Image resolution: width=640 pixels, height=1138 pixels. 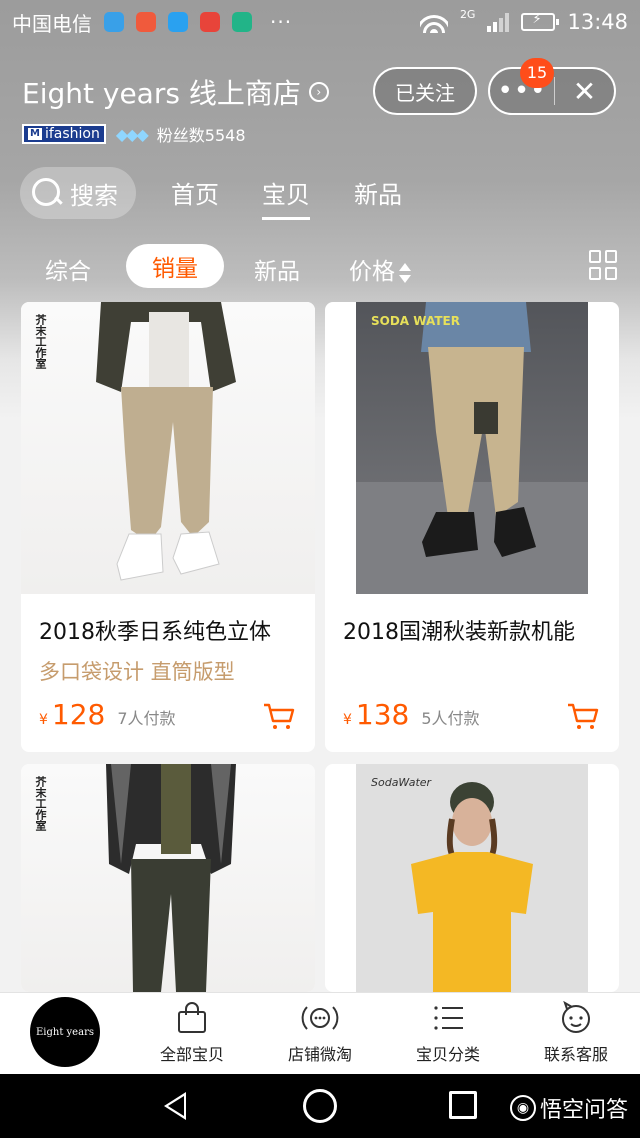 What do you see at coordinates (411, 714) in the screenshot?
I see `price-row: ¥ 138 5人付款` at bounding box center [411, 714].